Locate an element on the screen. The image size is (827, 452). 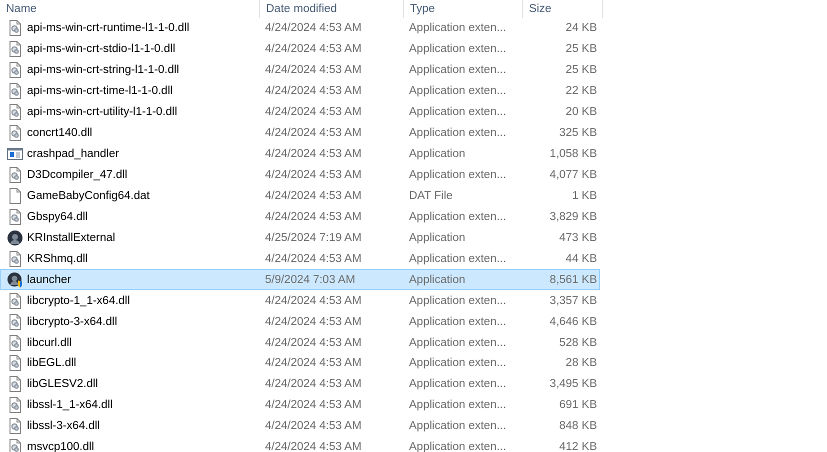
file-row: Gbspy64.dll 4/24/2024 4:53 AM Application exten... 3,829 KB is located at coordinates (300, 217).